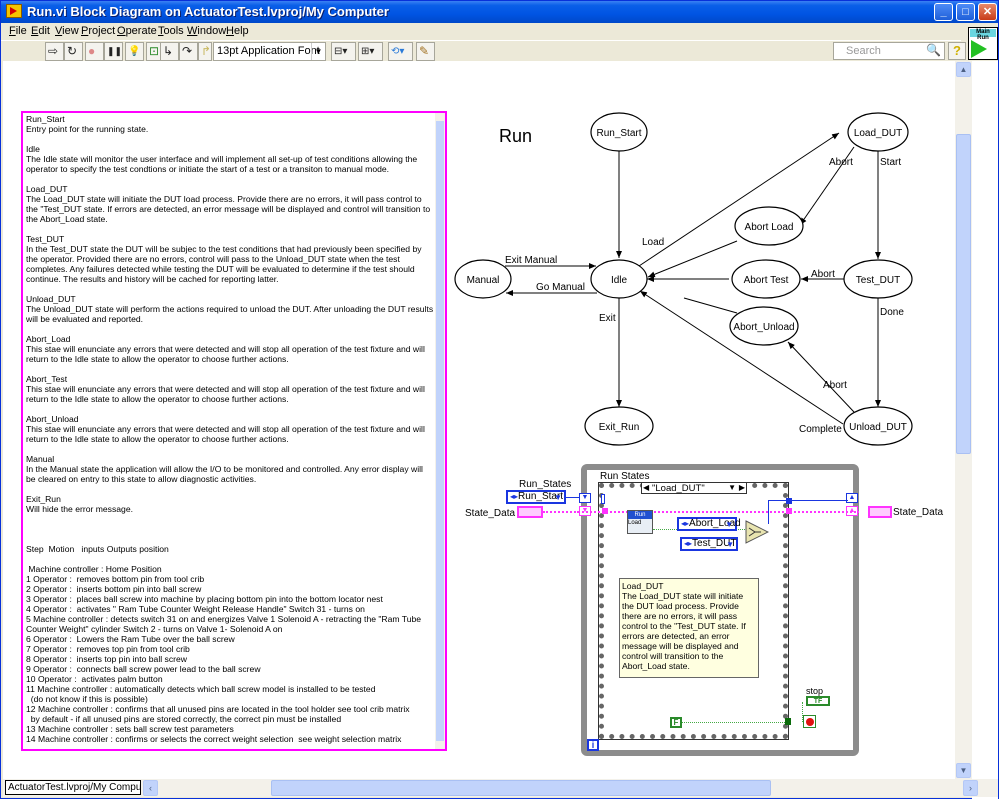 The image size is (999, 799). What do you see at coordinates (18, 31) in the screenshot?
I see `menu-file: File` at bounding box center [18, 31].